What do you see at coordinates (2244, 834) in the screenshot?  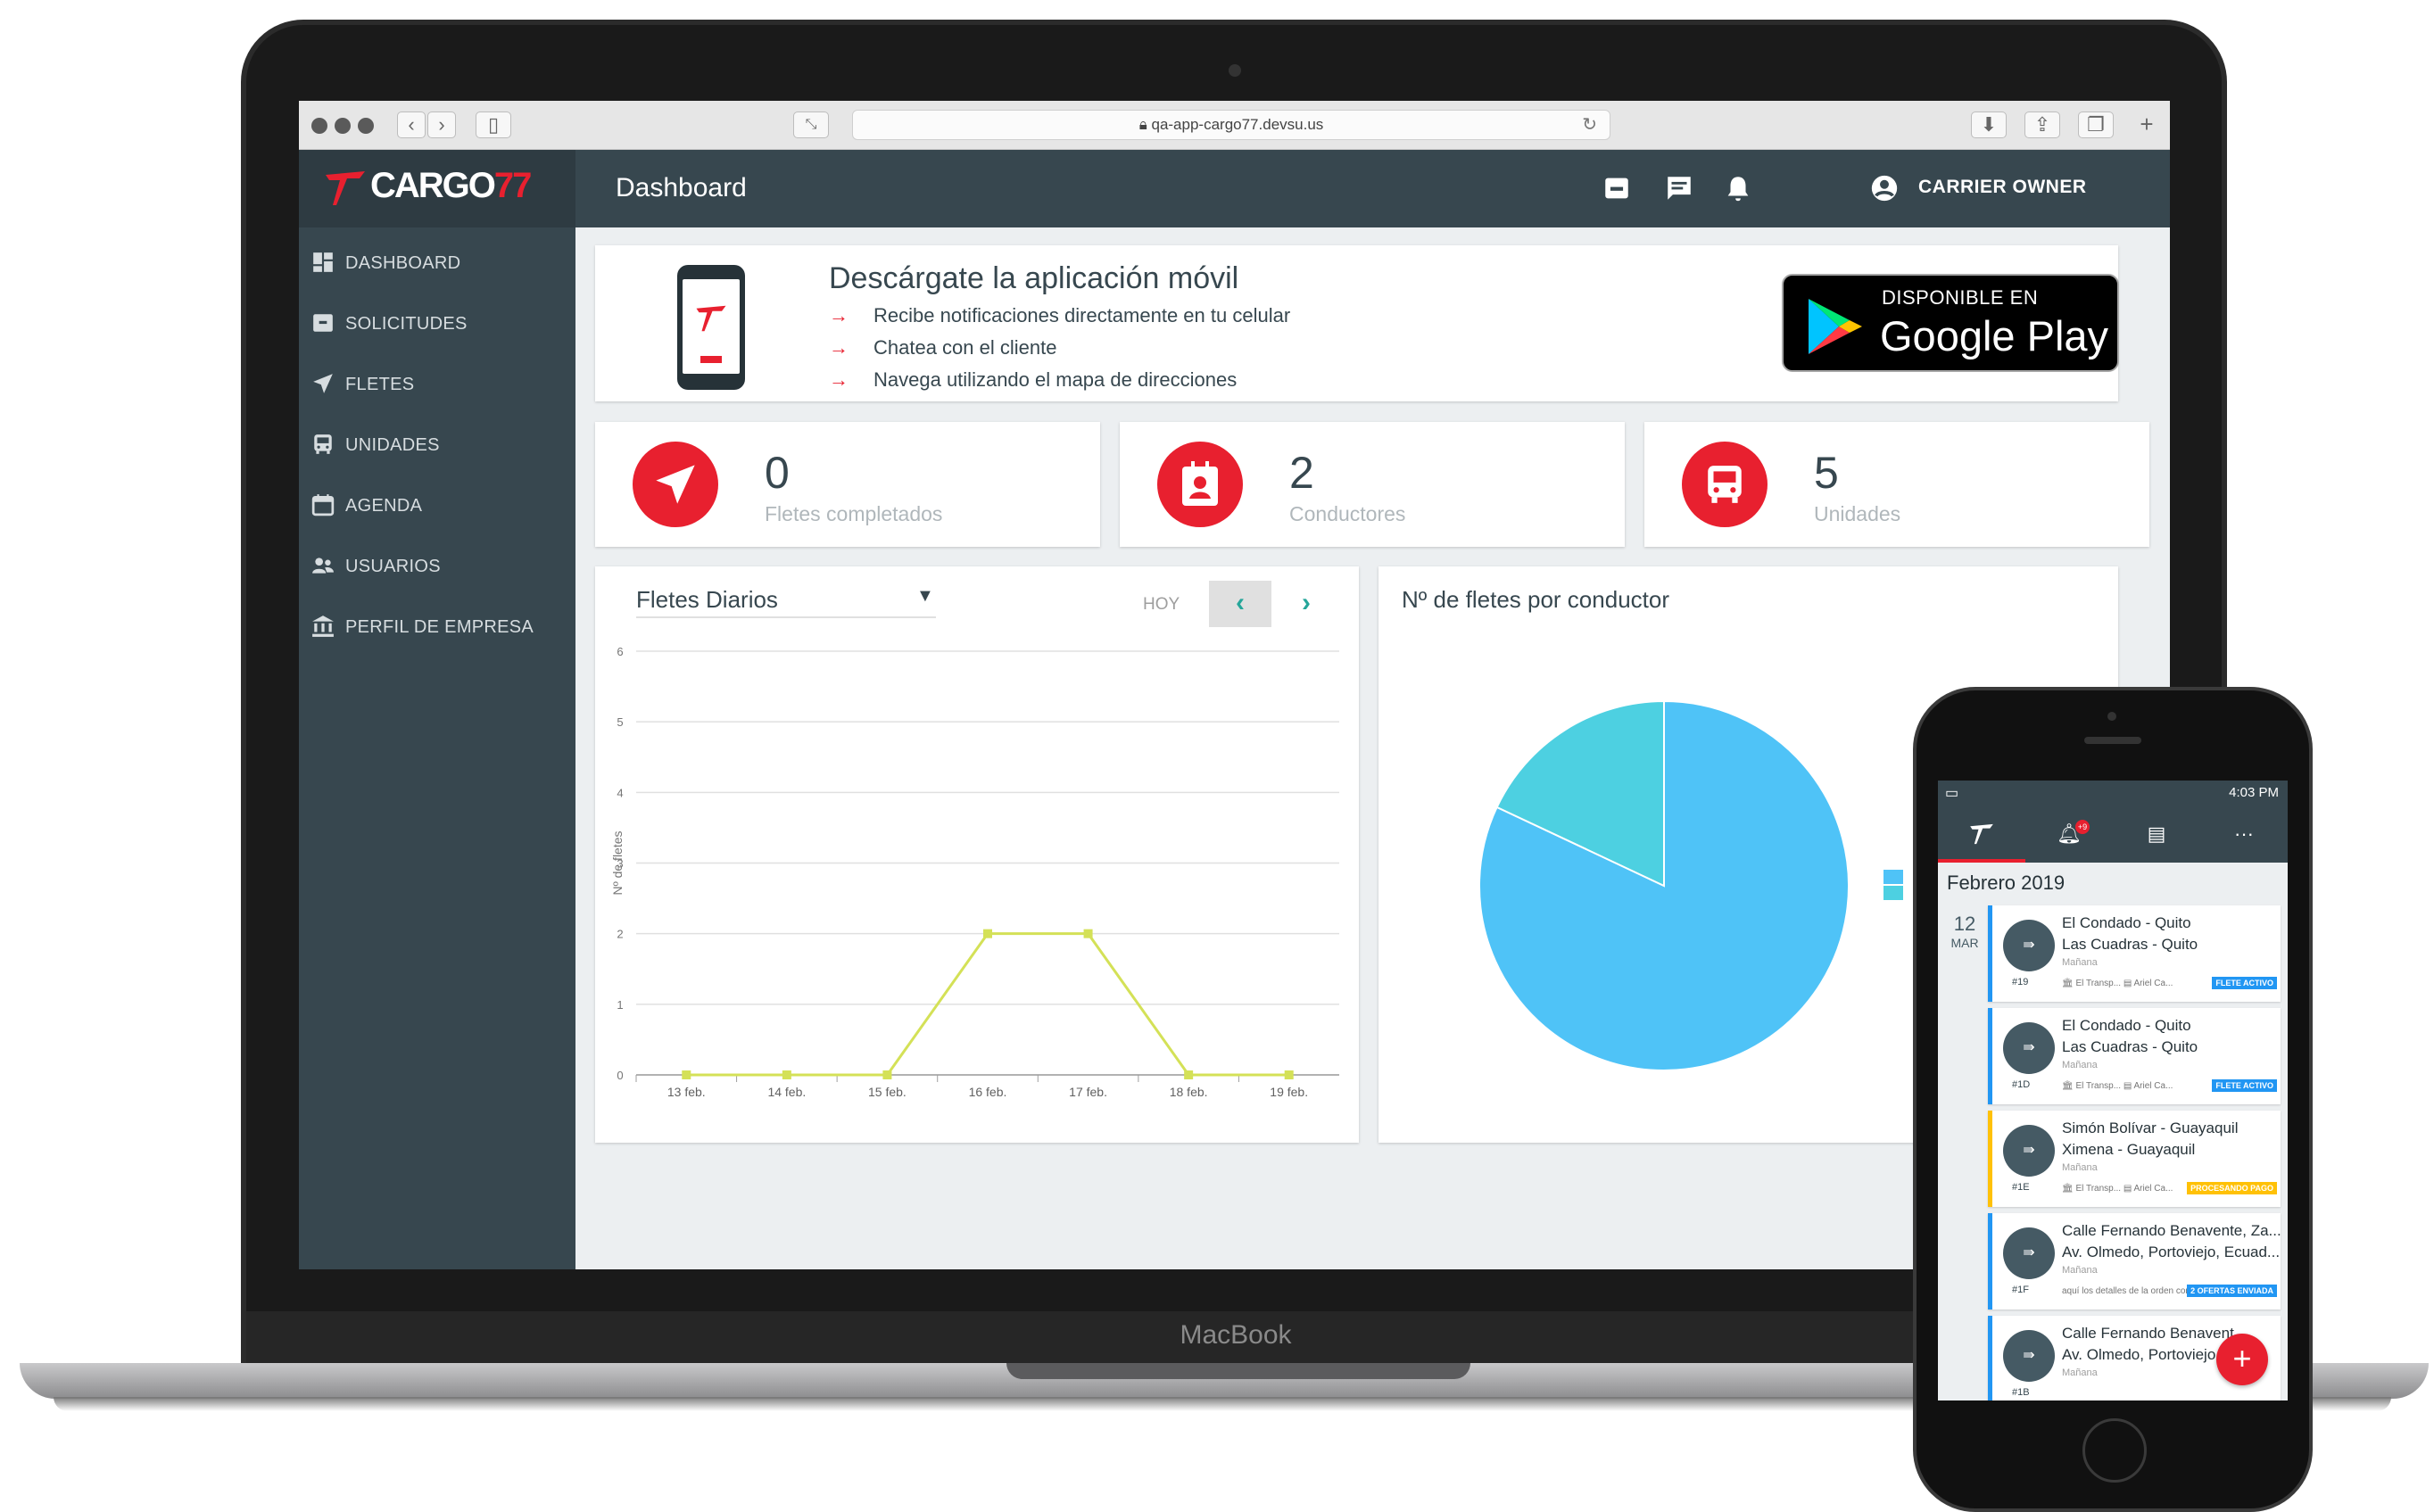 I see `phone-tab-more: ···` at bounding box center [2244, 834].